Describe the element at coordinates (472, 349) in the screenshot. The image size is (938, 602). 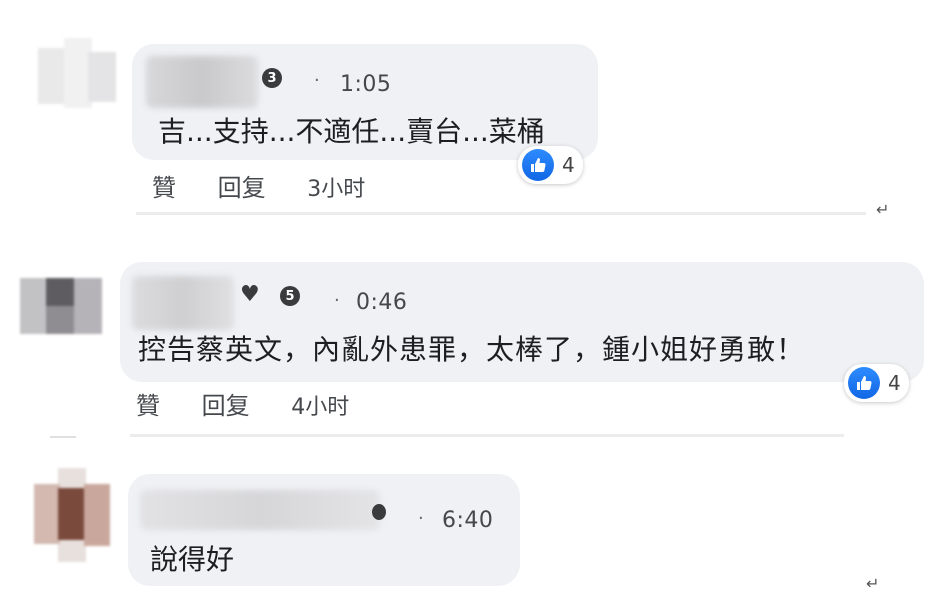
I see `comment-text: 控告蔡英文，內亂外患罪，太棒了，鍾小姐好勇敢！` at that location.